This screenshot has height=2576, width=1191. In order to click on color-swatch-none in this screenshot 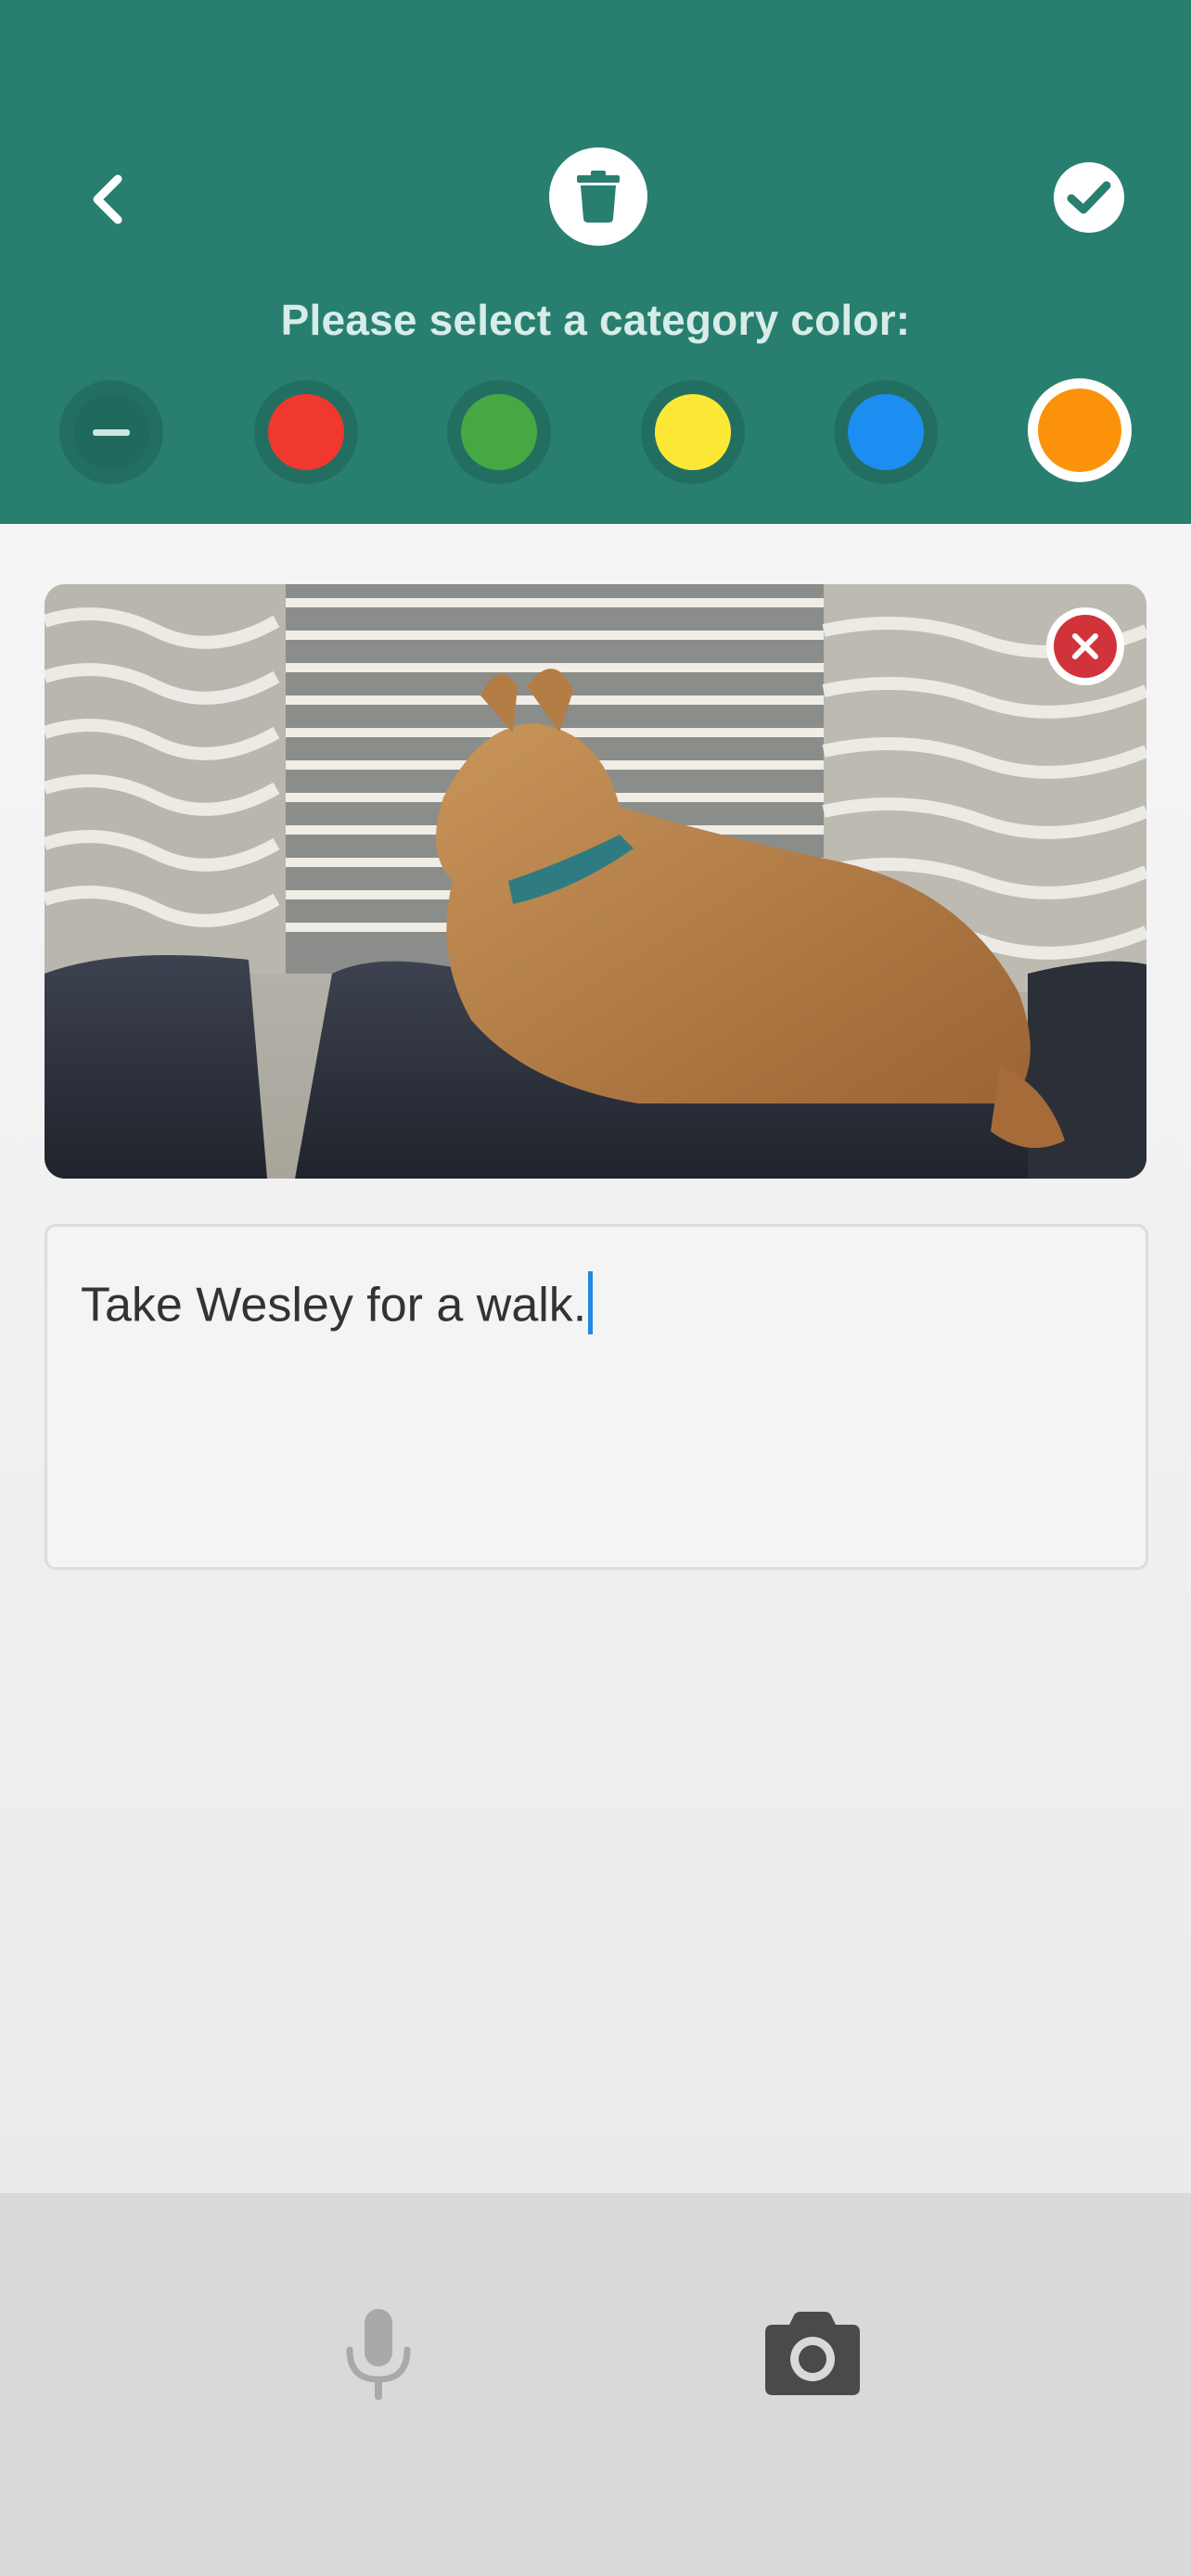, I will do `click(111, 432)`.